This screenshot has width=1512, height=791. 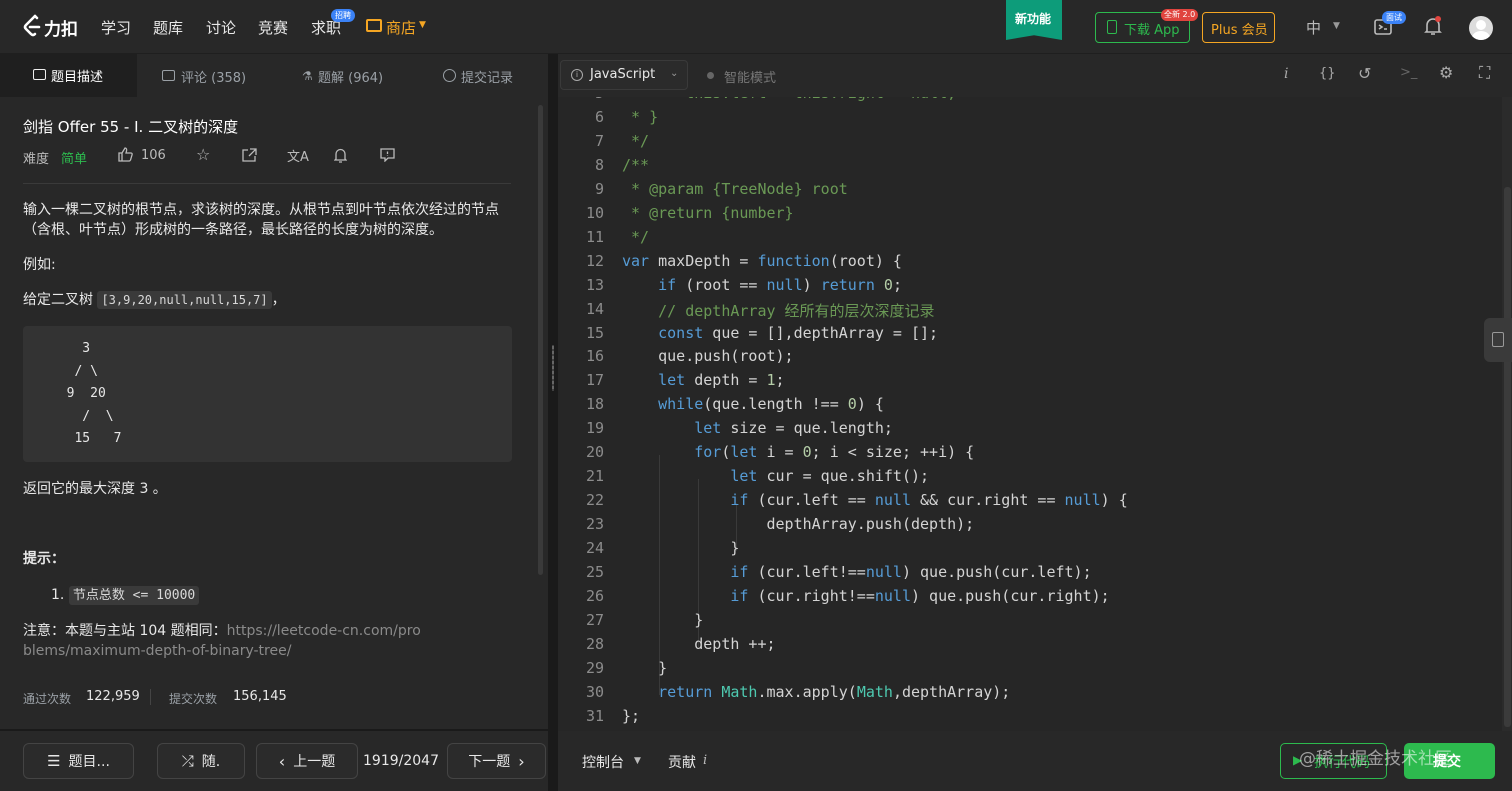 I want to click on prev-problem-button: ‹ 上一题, so click(x=307, y=761).